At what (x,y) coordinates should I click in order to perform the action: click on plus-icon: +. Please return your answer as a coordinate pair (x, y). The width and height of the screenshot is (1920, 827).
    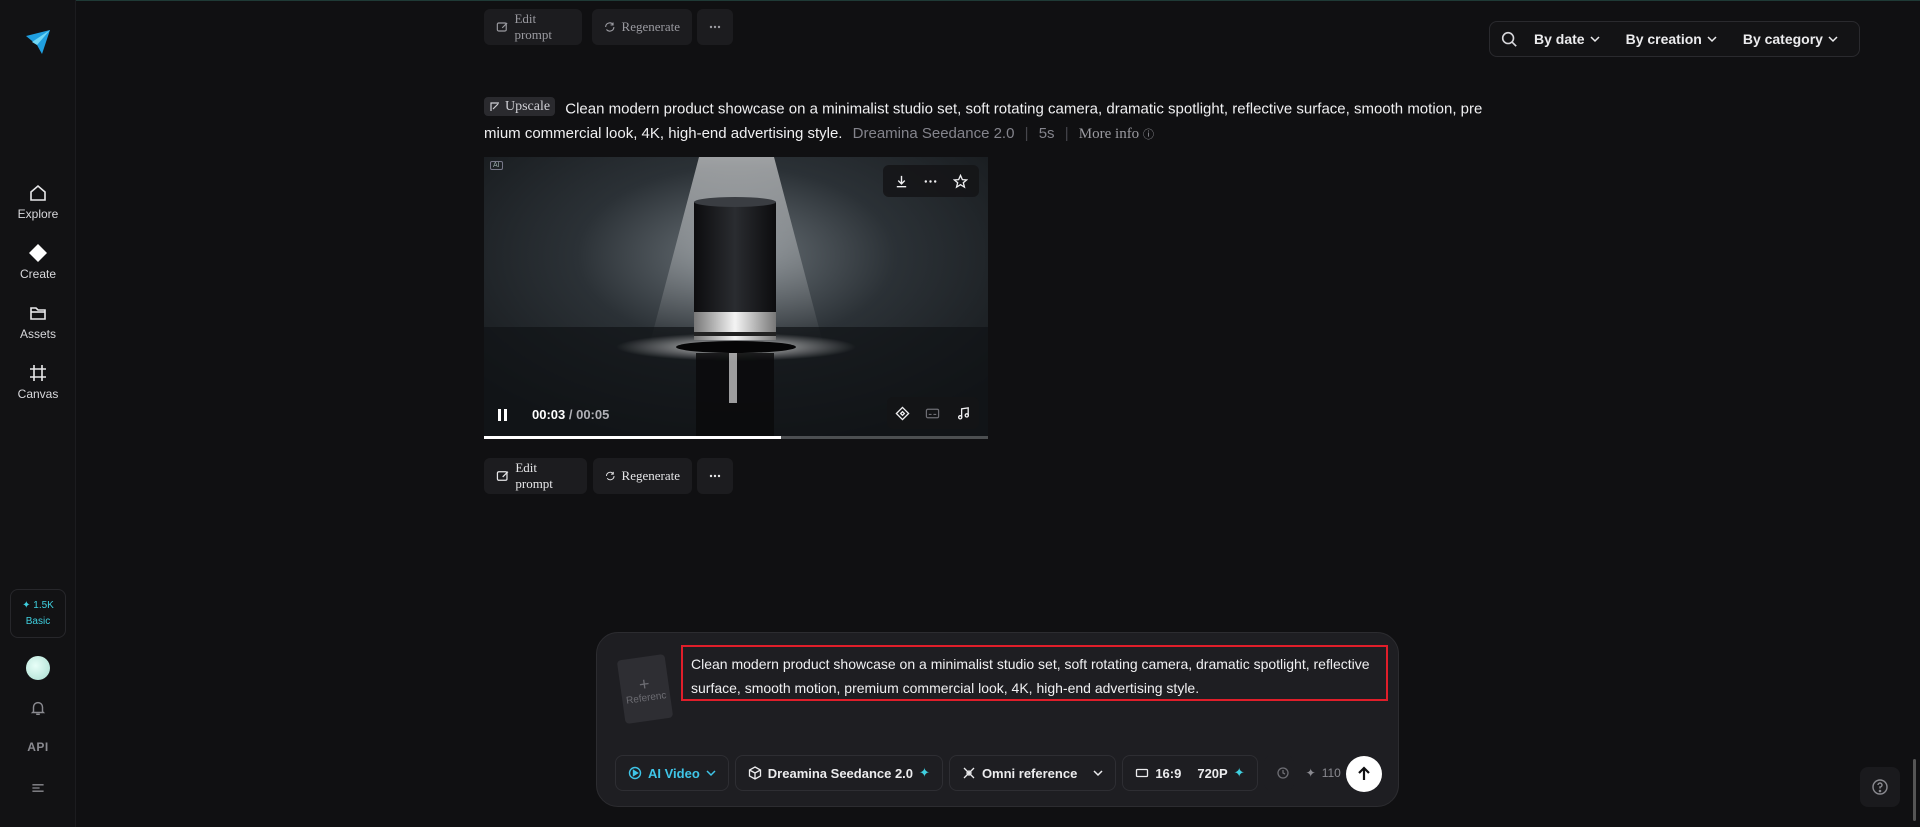
    Looking at the image, I should click on (644, 683).